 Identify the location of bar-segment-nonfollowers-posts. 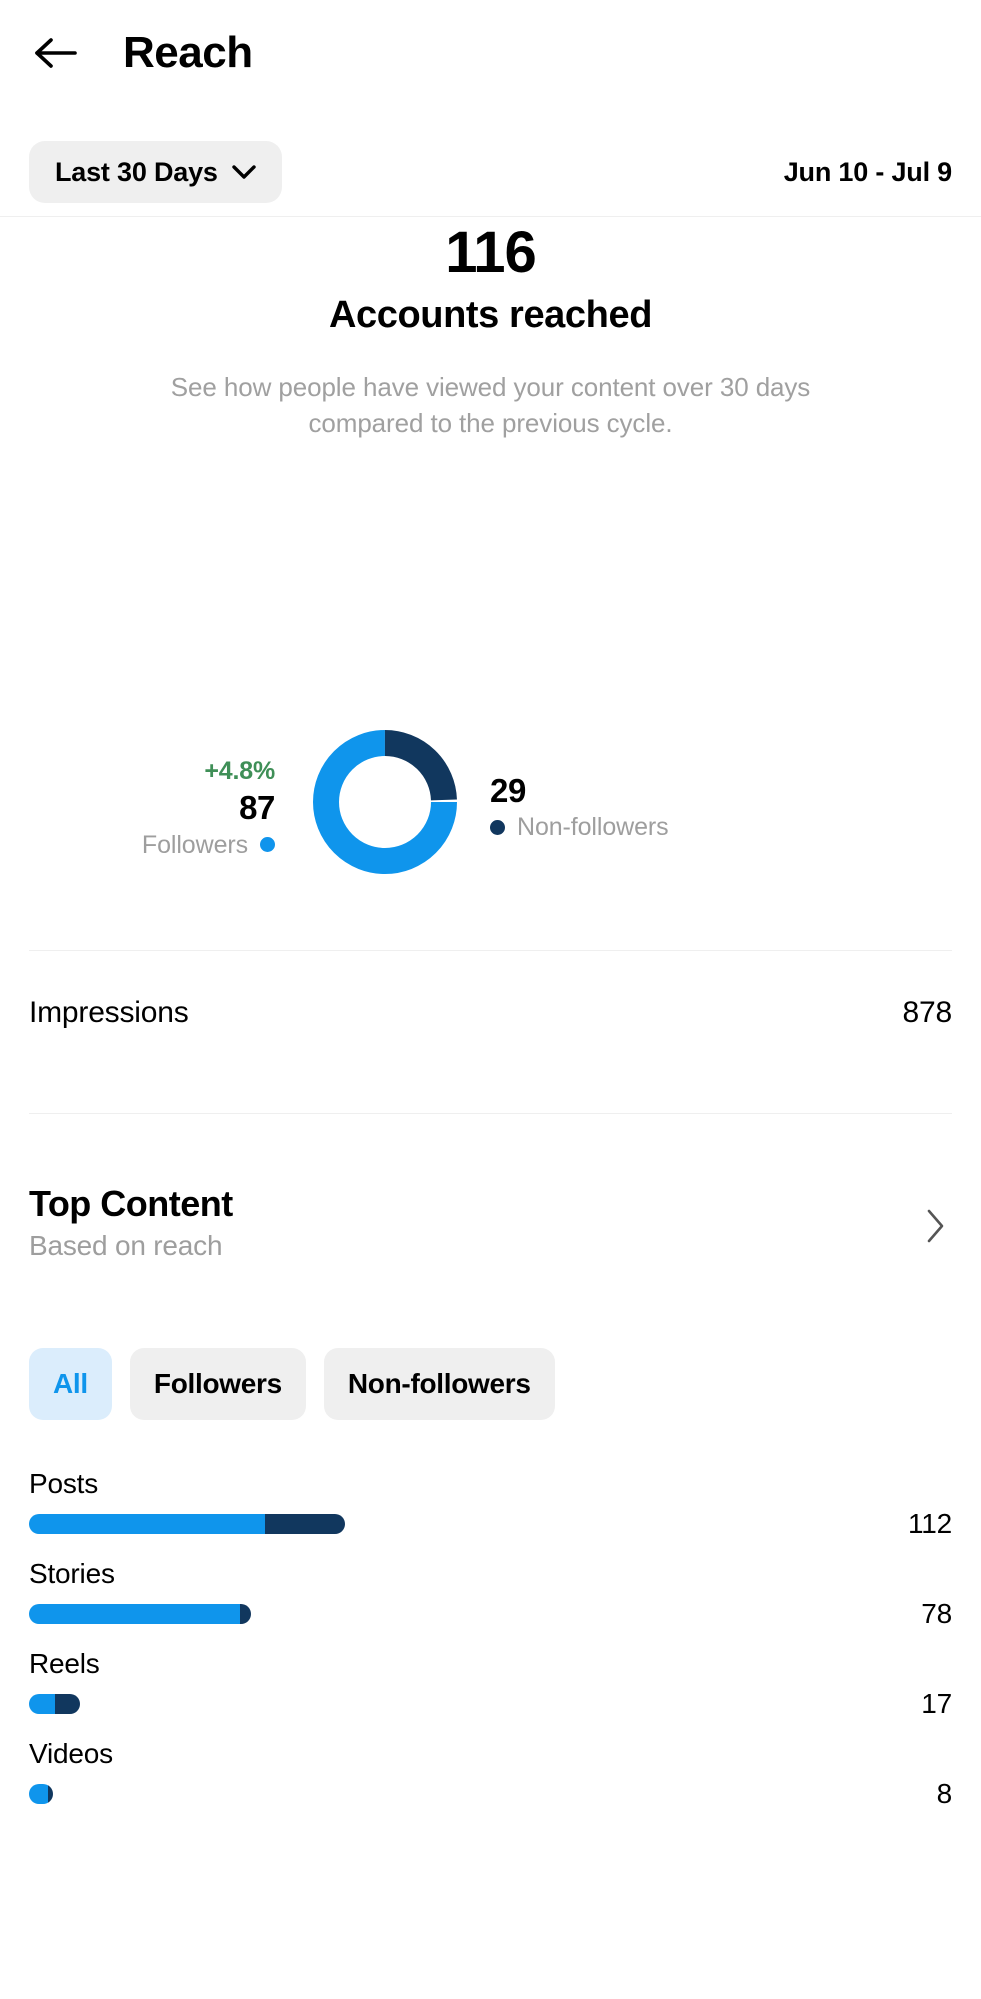
(305, 1524).